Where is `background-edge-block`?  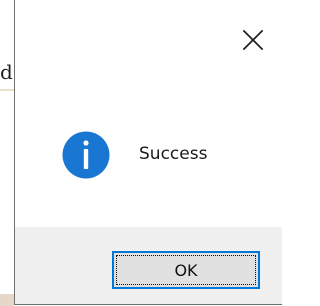 background-edge-block is located at coordinates (7, 300).